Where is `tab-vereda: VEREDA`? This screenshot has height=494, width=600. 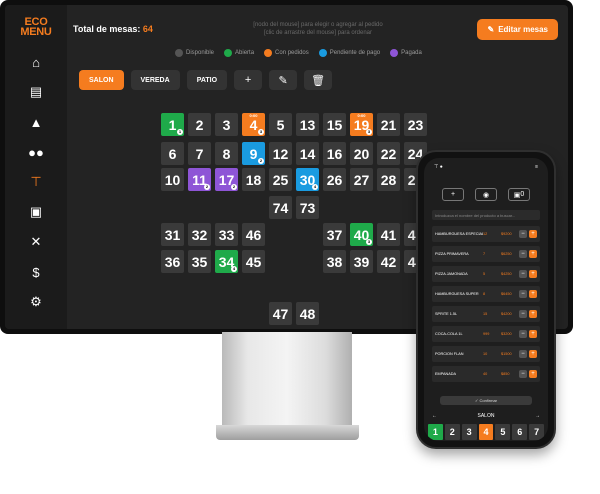
tab-vereda: VEREDA is located at coordinates (155, 80).